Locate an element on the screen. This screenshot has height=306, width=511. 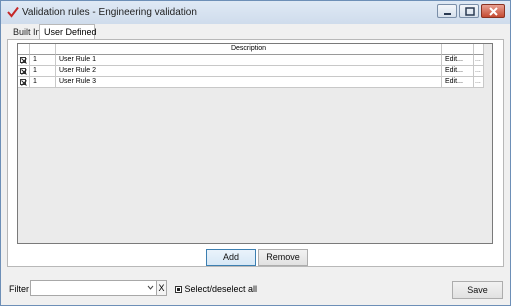
filter-combobox is located at coordinates (93, 288).